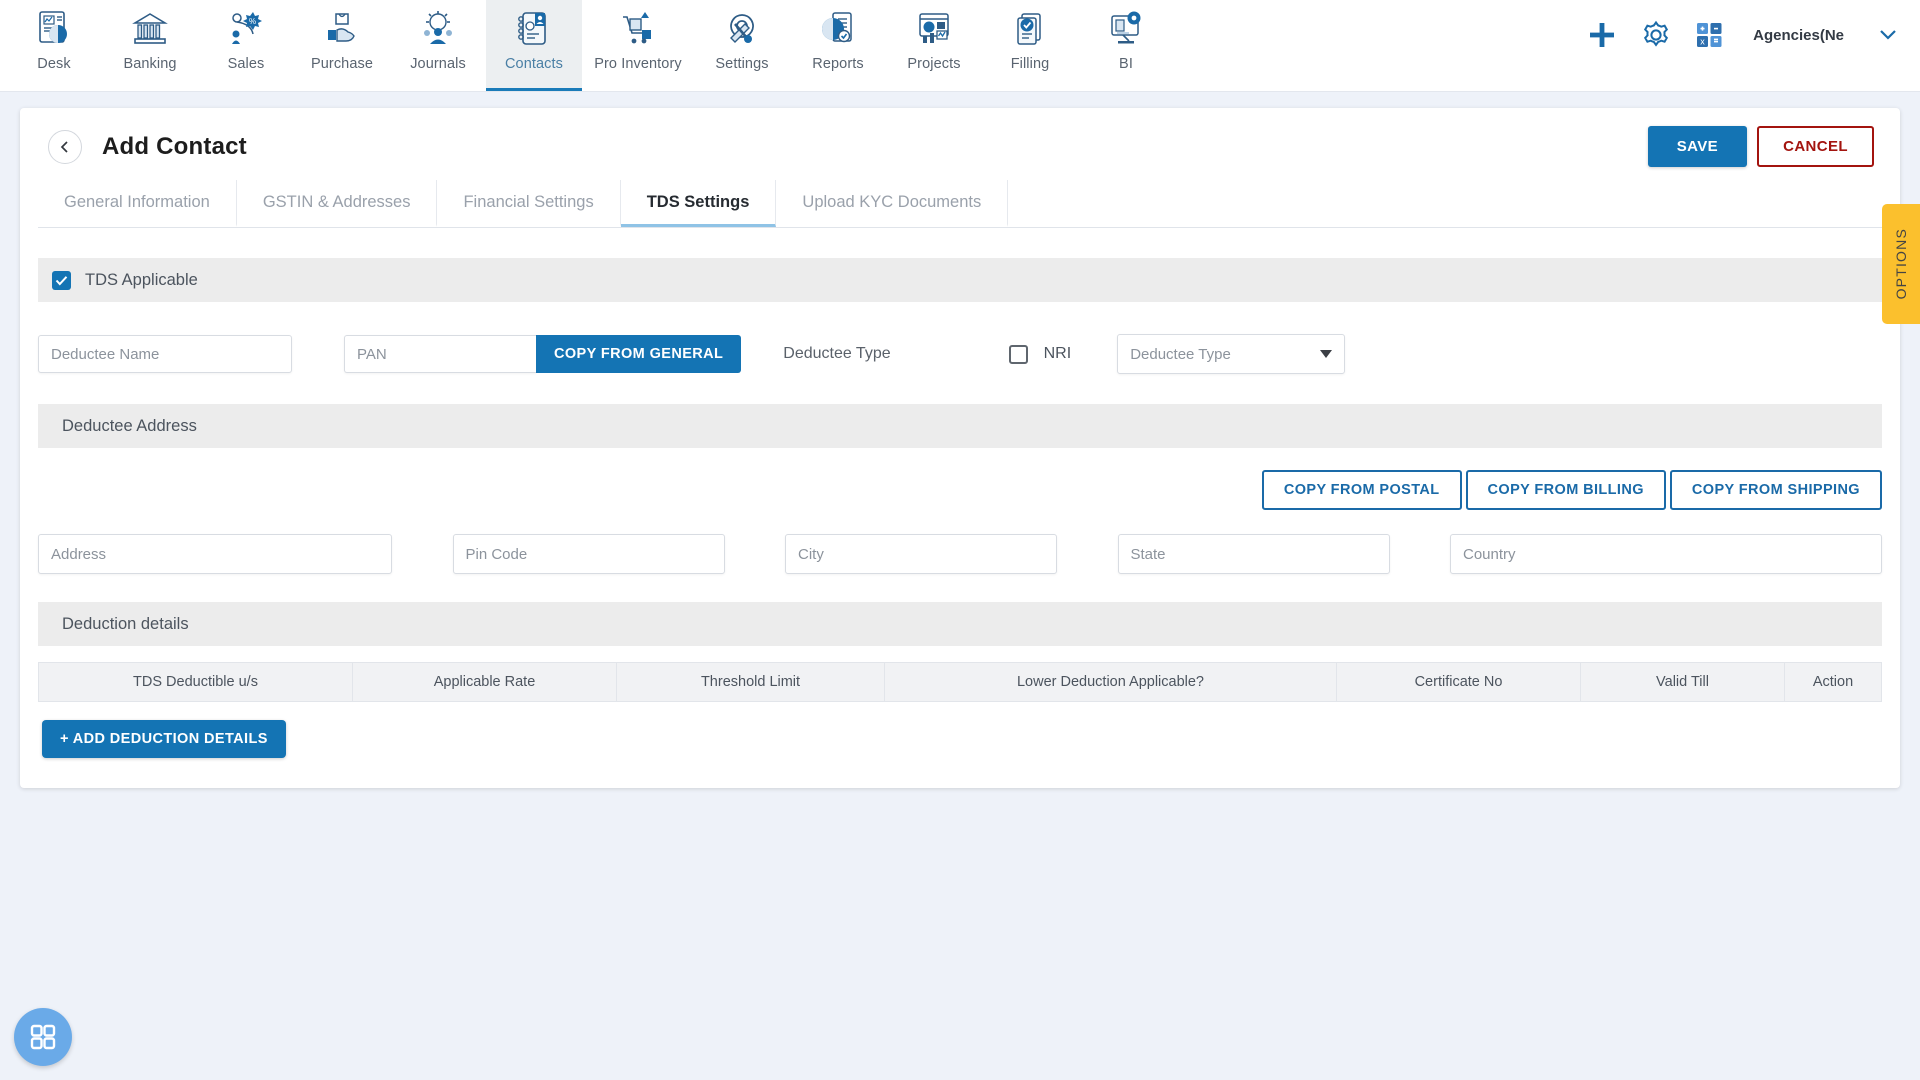 The width and height of the screenshot is (1920, 1080). What do you see at coordinates (438, 27) in the screenshot?
I see `journals-icon` at bounding box center [438, 27].